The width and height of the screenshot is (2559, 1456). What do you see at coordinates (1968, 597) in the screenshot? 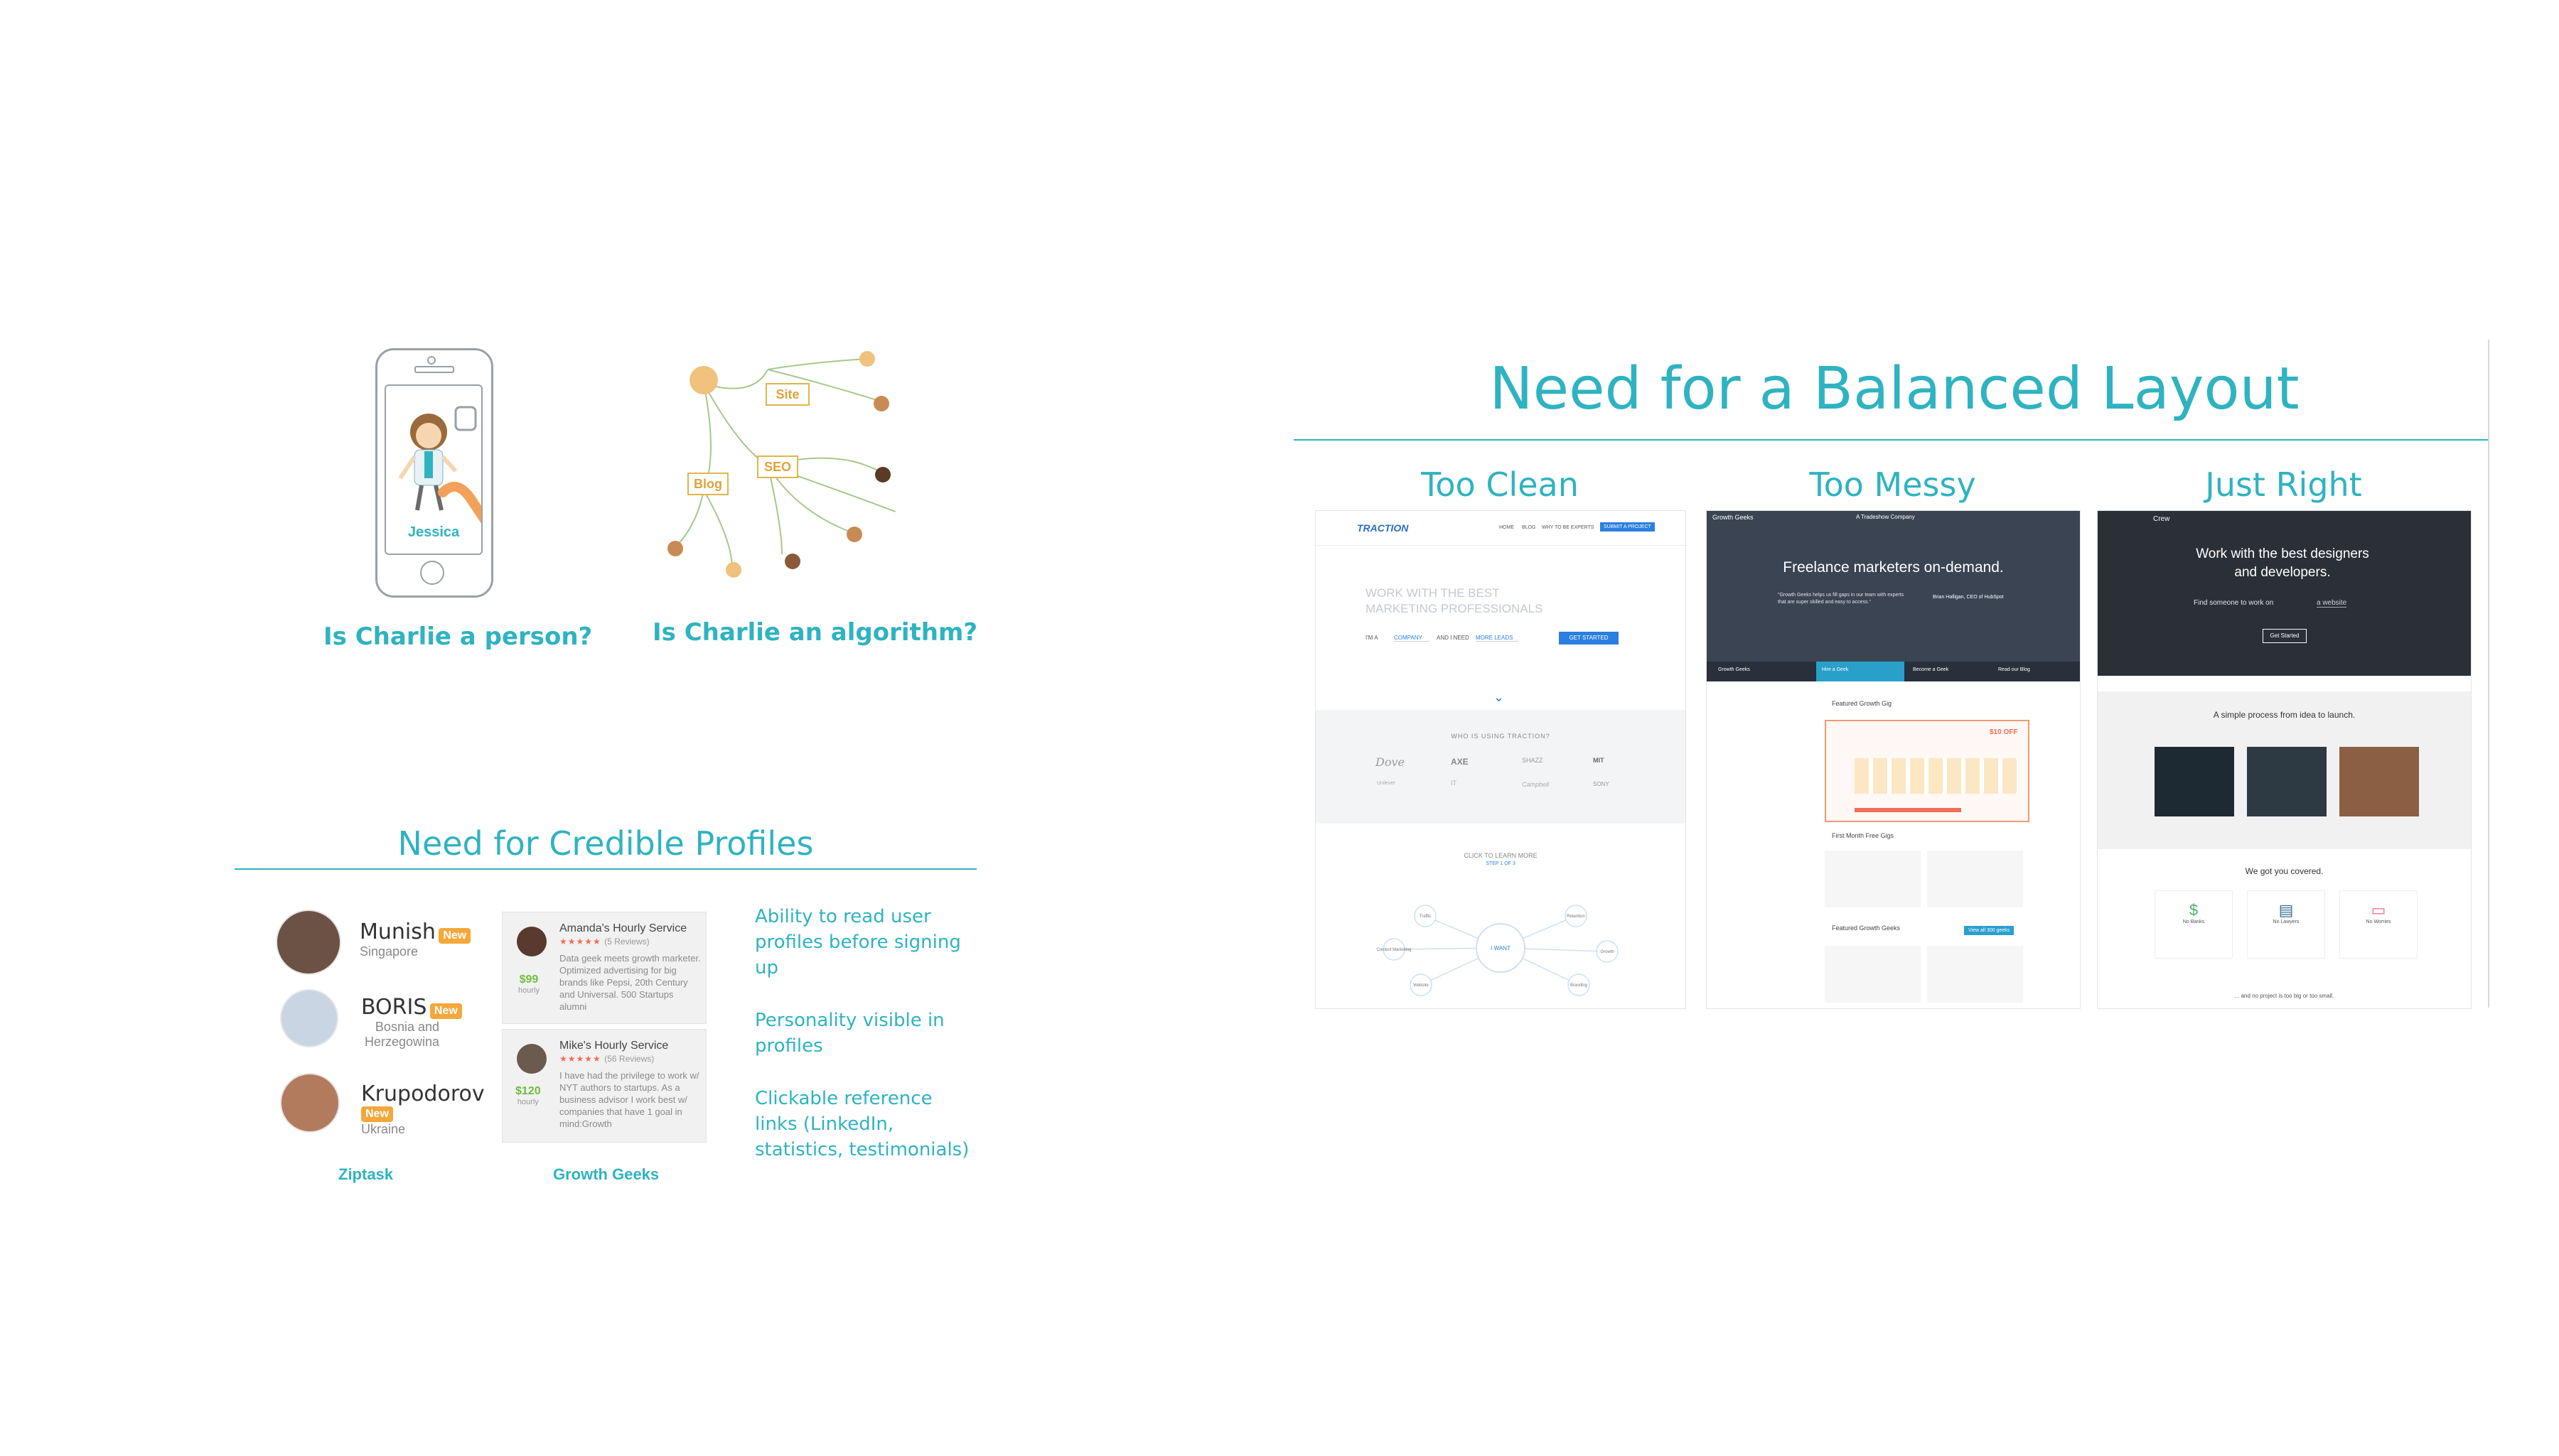
I see `gg-quote-person: Brian Halligan, CEO of HubSpot` at bounding box center [1968, 597].